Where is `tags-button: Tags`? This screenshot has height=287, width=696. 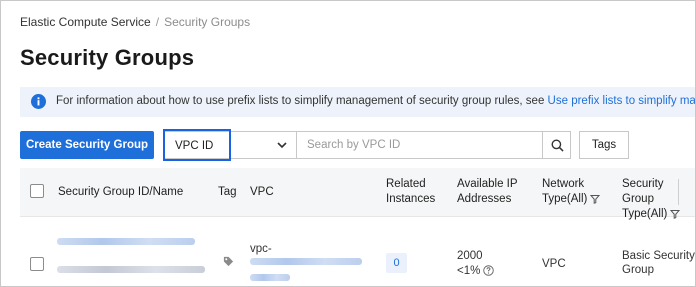 tags-button: Tags is located at coordinates (604, 145).